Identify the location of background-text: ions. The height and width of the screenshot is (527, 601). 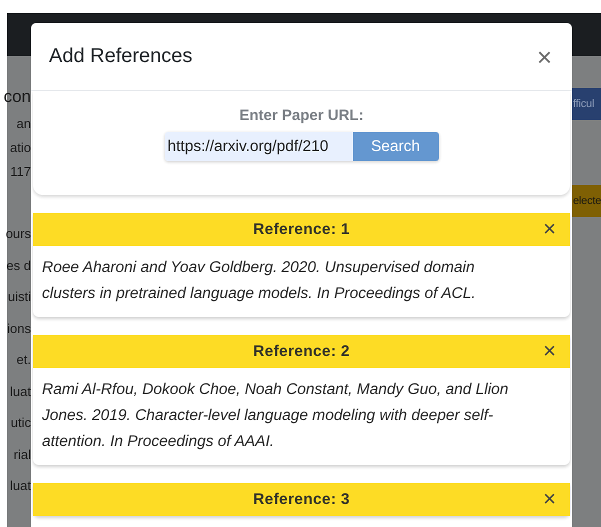
(19, 328).